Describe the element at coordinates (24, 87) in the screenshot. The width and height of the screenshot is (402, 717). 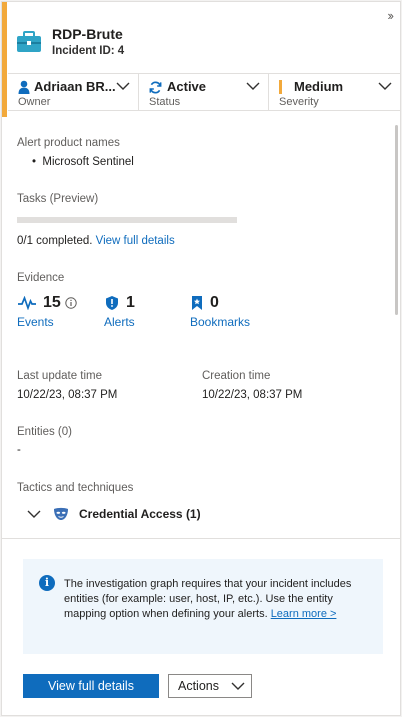
I see `person-icon` at that location.